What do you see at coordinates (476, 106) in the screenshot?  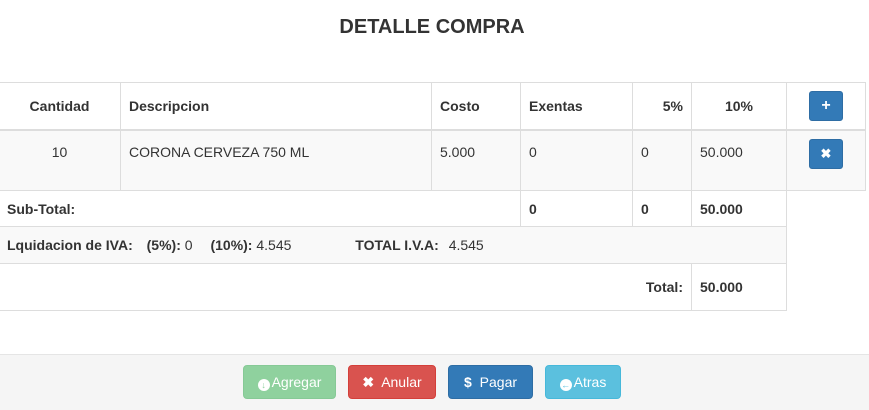 I see `header-costo: Costo` at bounding box center [476, 106].